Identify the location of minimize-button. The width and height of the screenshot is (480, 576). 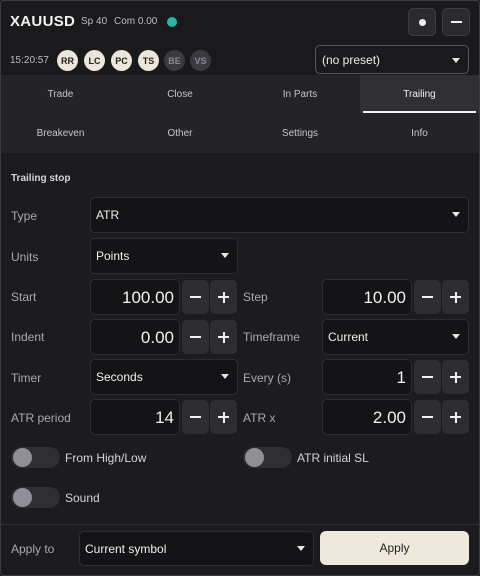
(456, 22).